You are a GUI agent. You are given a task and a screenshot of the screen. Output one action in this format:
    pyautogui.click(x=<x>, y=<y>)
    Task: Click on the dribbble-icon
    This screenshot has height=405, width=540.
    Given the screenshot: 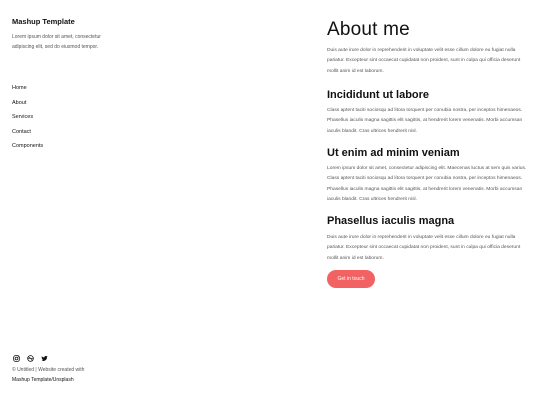 What is the action you would take?
    pyautogui.click(x=30, y=358)
    